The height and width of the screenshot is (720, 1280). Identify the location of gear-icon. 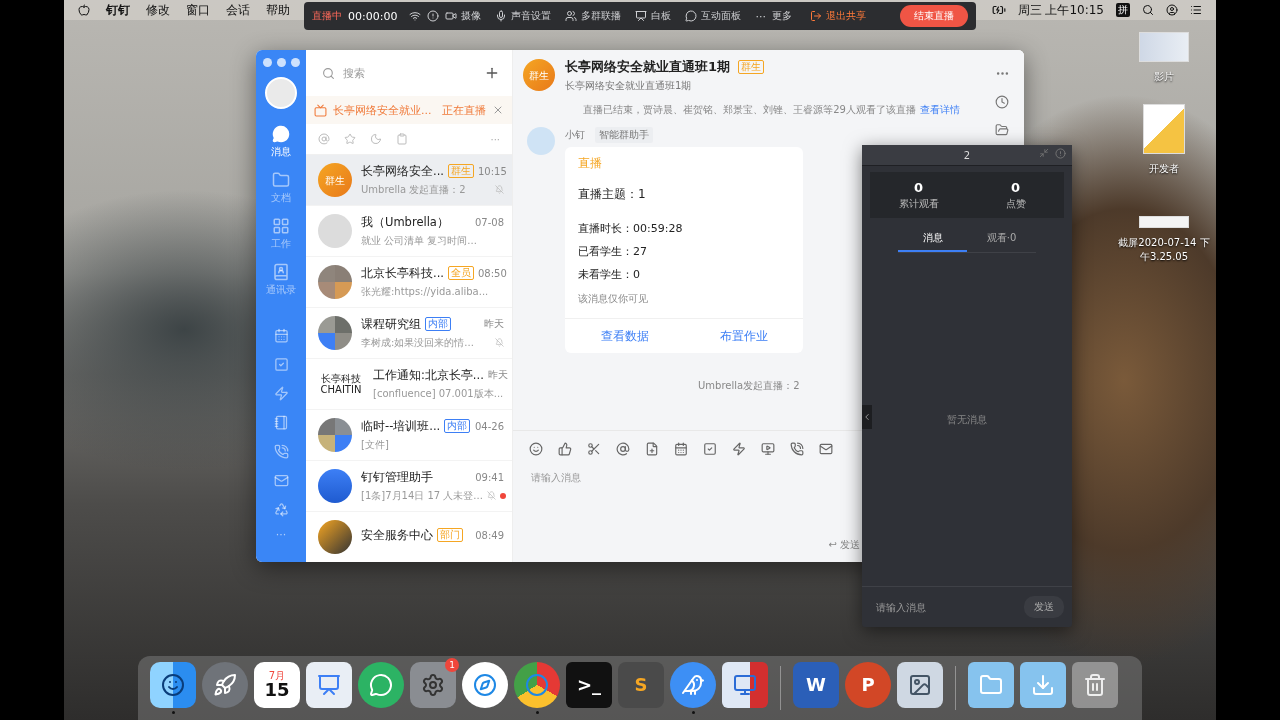
(433, 685).